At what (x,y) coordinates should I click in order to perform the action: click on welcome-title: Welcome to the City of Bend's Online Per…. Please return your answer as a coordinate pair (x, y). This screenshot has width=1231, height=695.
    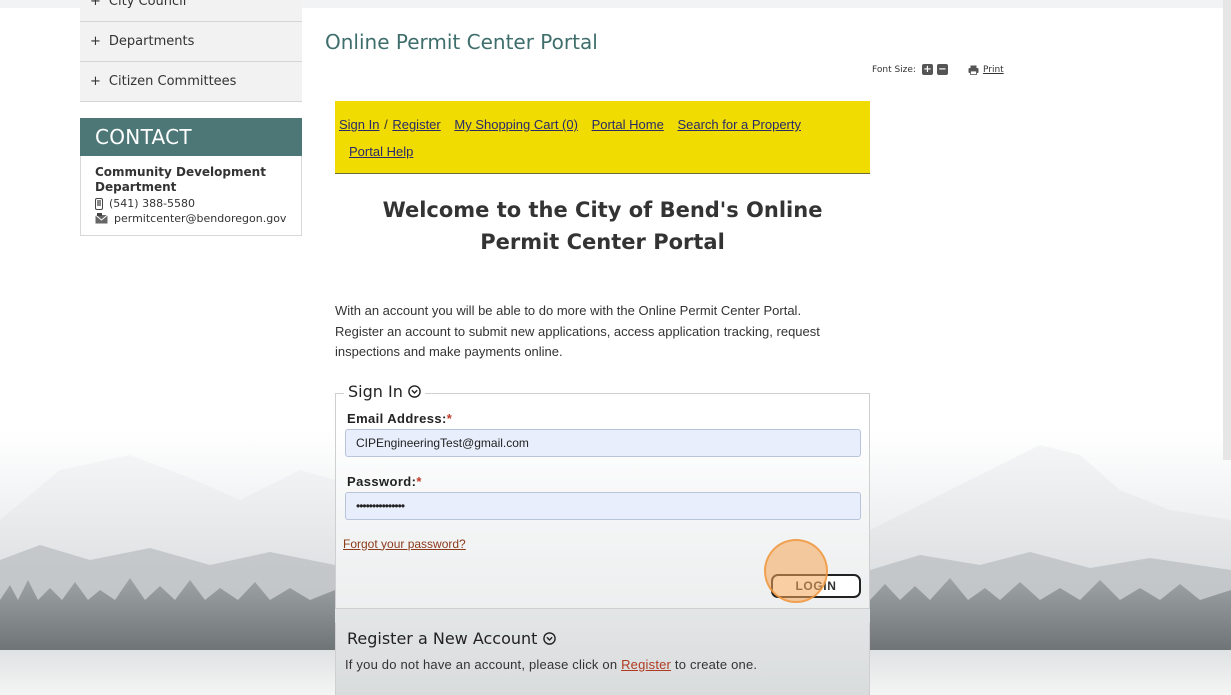
    Looking at the image, I should click on (602, 226).